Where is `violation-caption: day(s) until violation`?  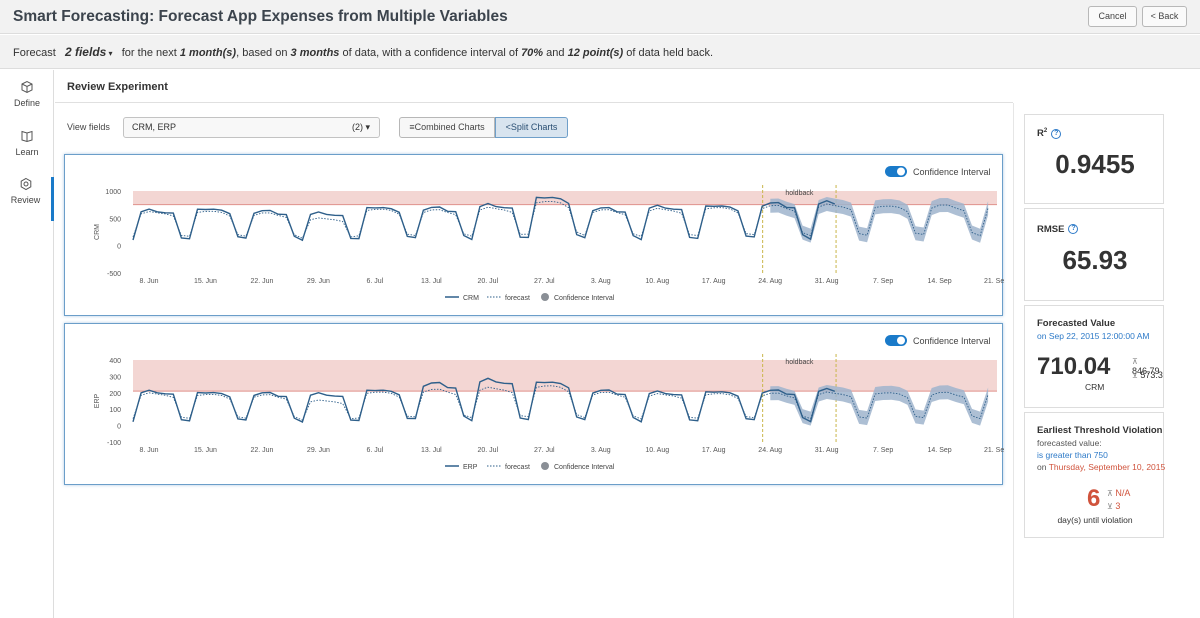 violation-caption: day(s) until violation is located at coordinates (1095, 520).